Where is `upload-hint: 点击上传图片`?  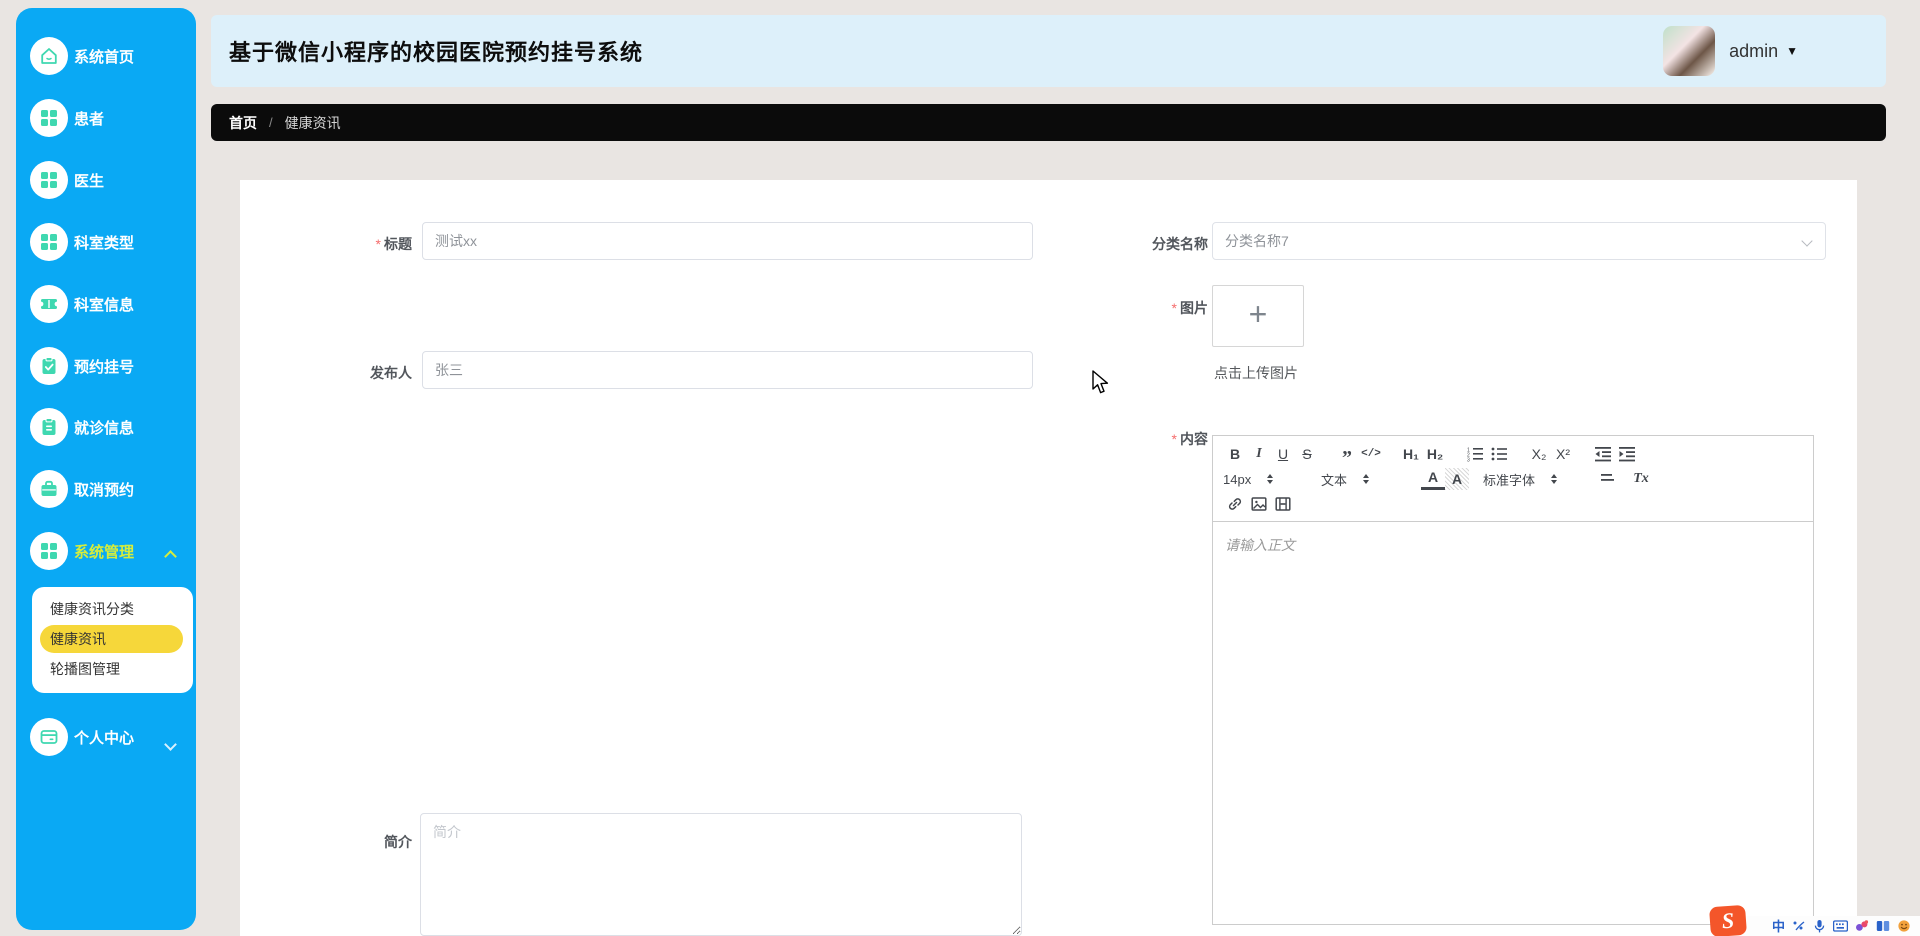
upload-hint: 点击上传图片 is located at coordinates (1256, 373).